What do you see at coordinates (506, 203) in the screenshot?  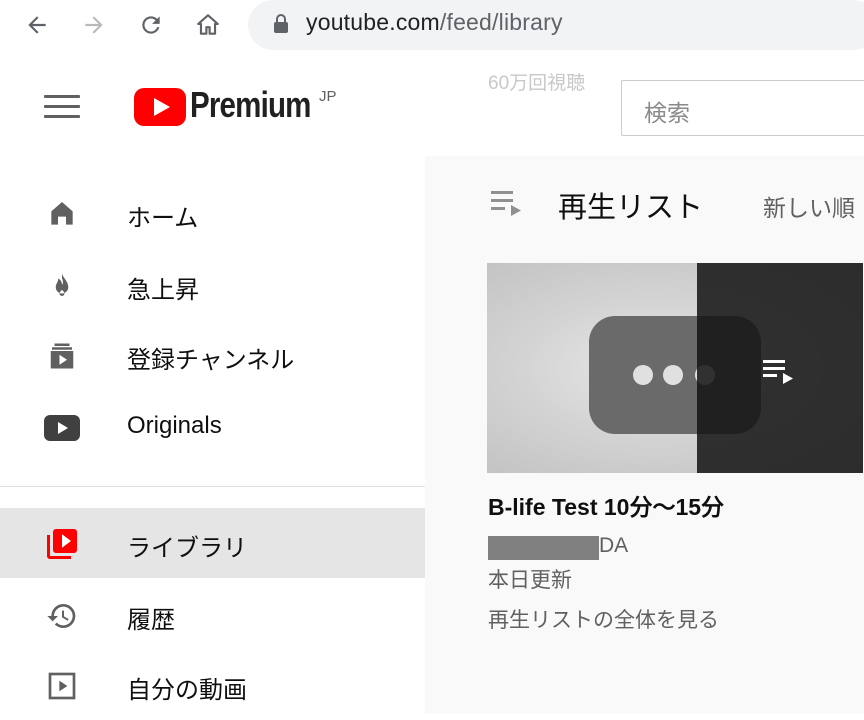 I see `playlist-icon` at bounding box center [506, 203].